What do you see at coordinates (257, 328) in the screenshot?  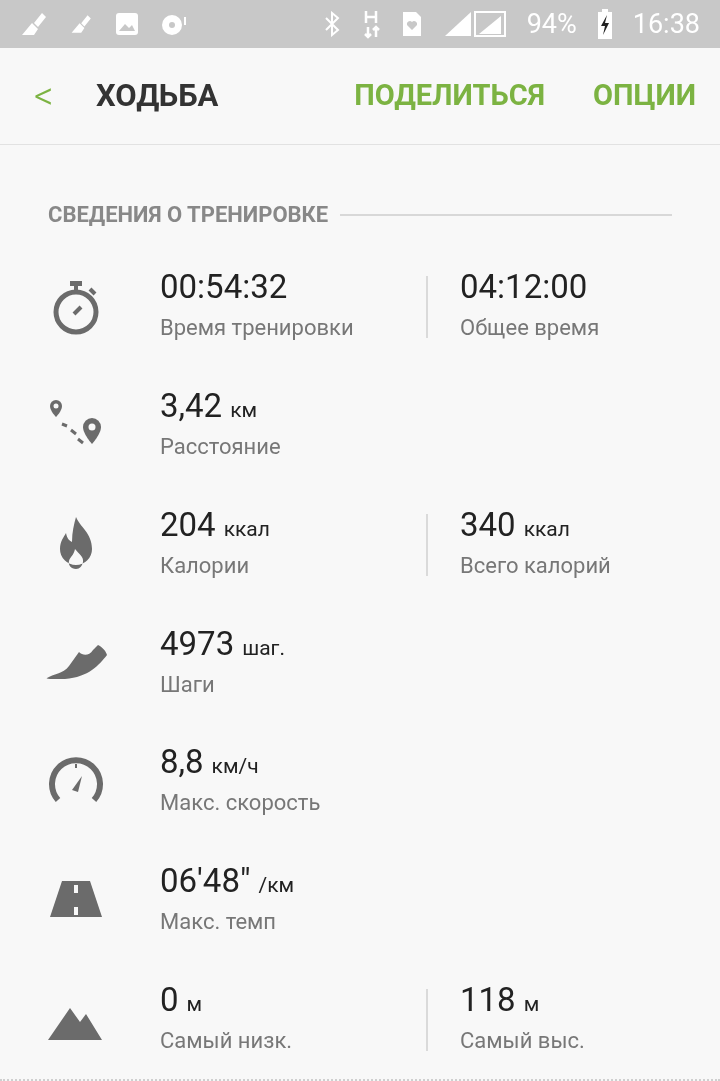 I see `stat-label: Время тренировки` at bounding box center [257, 328].